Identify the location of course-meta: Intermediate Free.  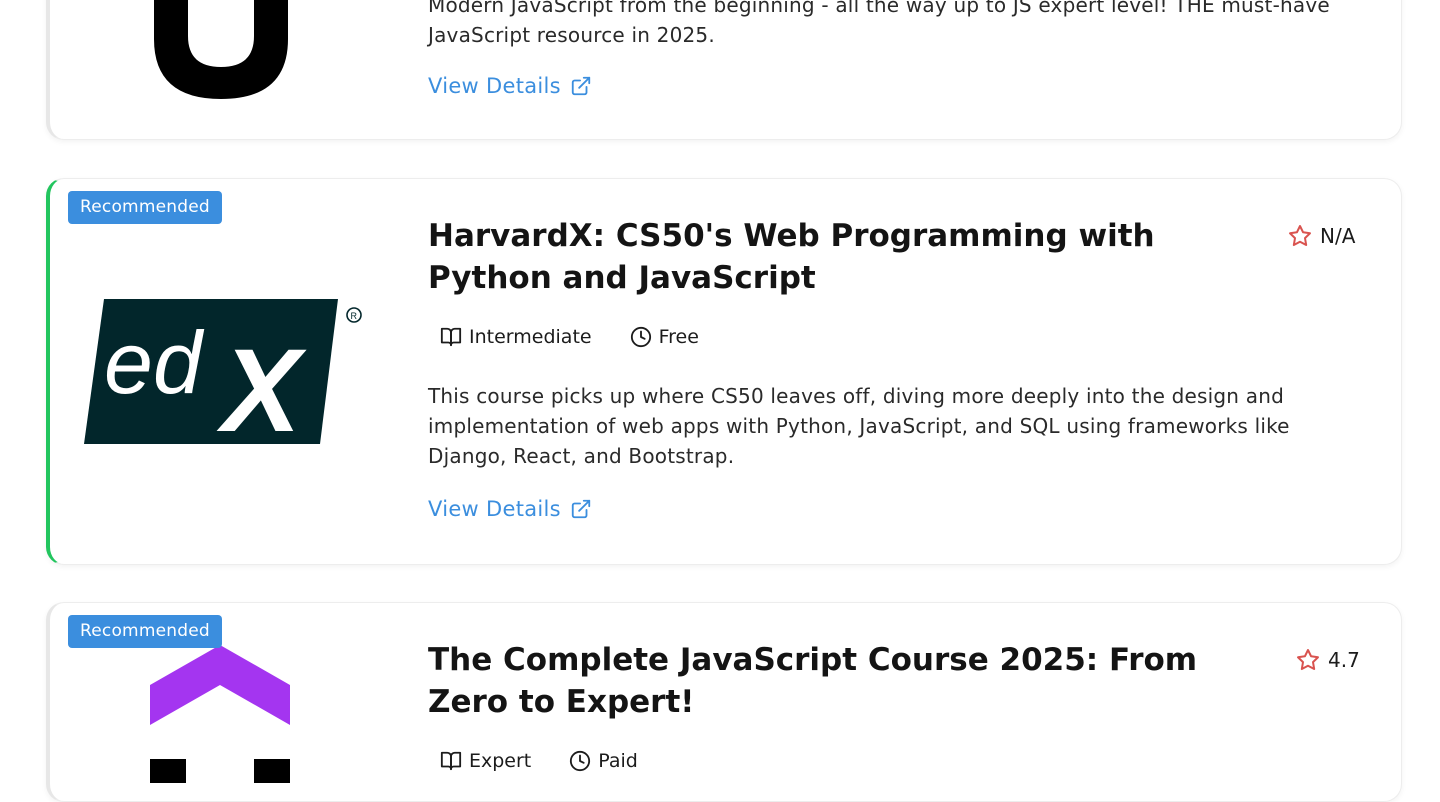
(569, 337).